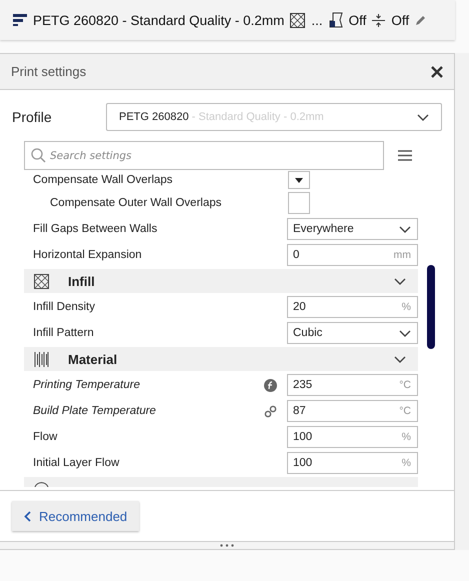 Image resolution: width=469 pixels, height=581 pixels. Describe the element at coordinates (379, 20) in the screenshot. I see `adhesion-icon` at that location.